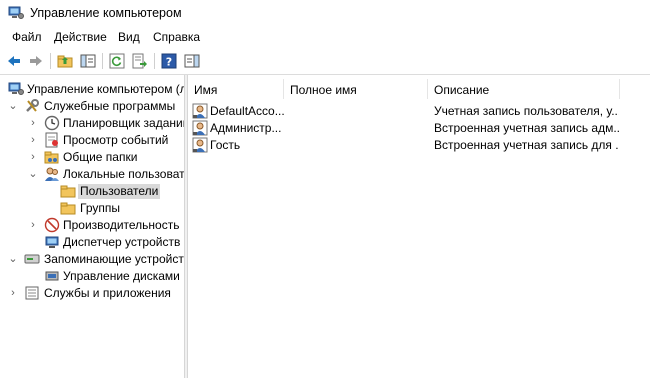 The height and width of the screenshot is (378, 650). I want to click on tree-item-event-viewer: › Просмотр событий, so click(92, 140).